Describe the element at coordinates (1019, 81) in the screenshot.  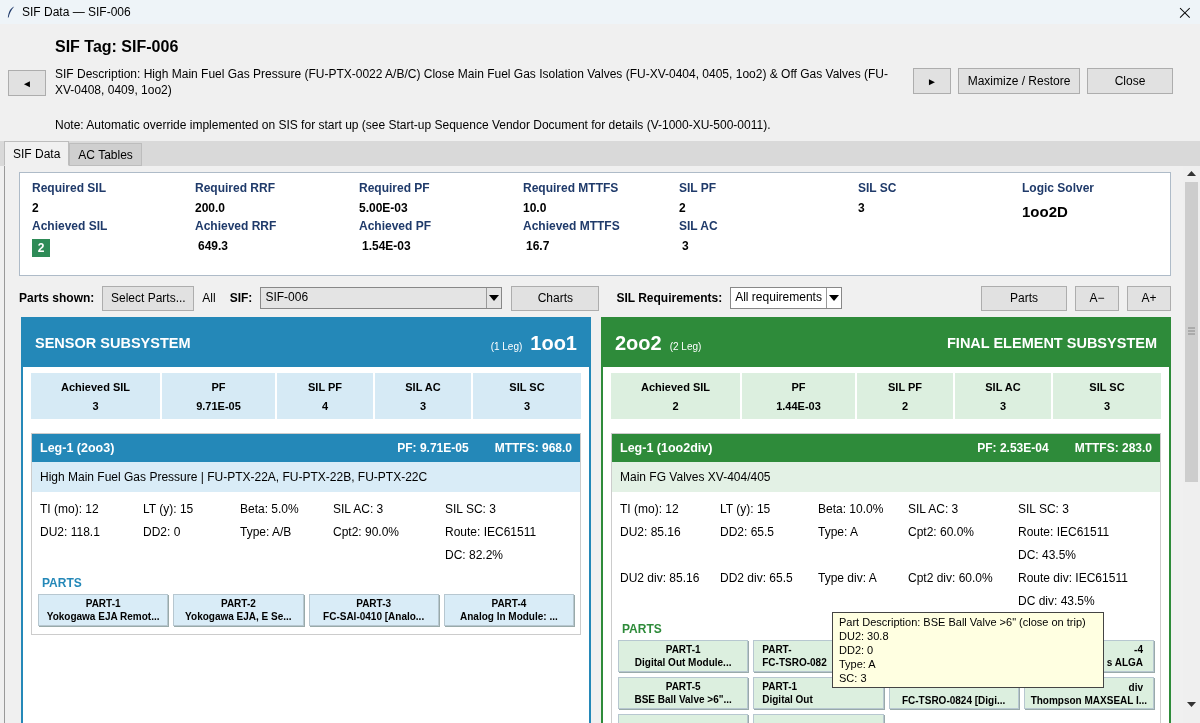
I see `window-button: Maximize / Restore` at that location.